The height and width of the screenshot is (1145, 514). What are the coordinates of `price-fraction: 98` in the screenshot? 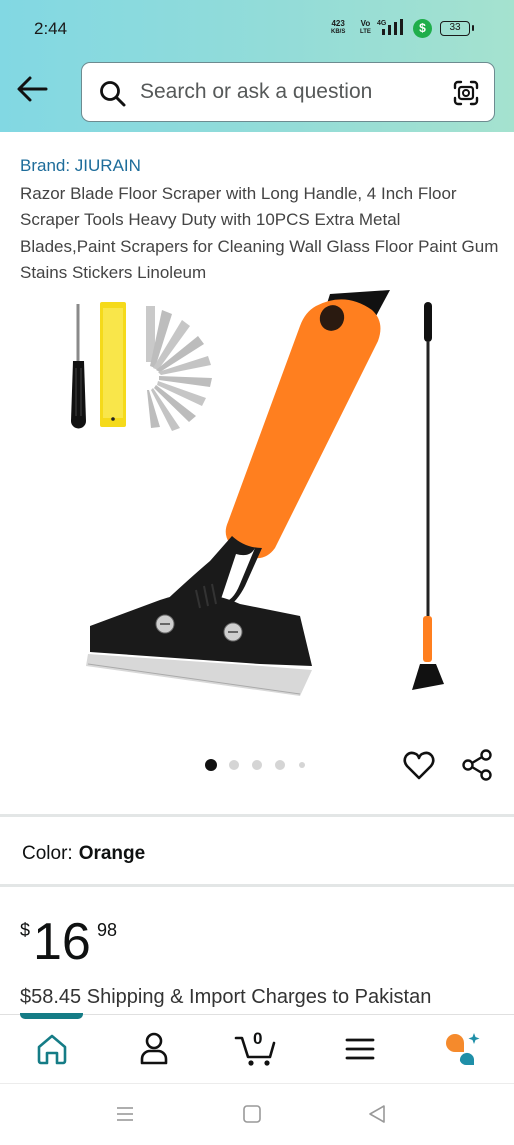 It's located at (107, 930).